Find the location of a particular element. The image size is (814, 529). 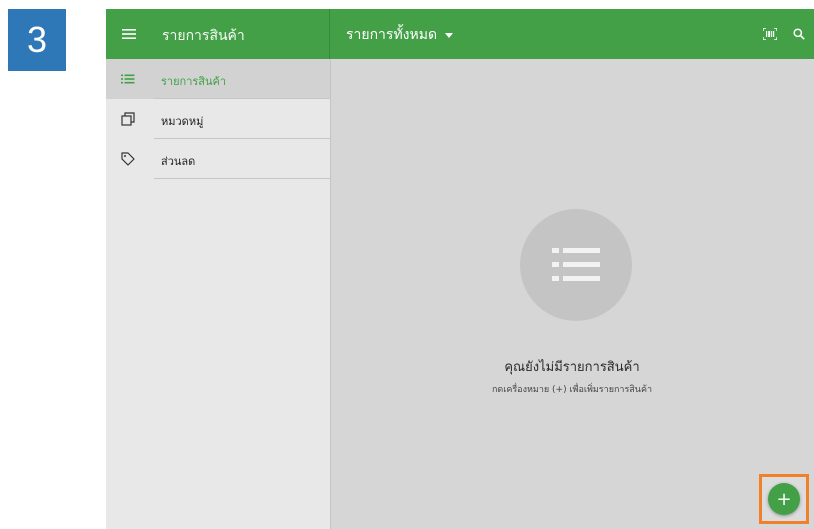

filter-dropdown: รายการทั้งหมด is located at coordinates (400, 35).